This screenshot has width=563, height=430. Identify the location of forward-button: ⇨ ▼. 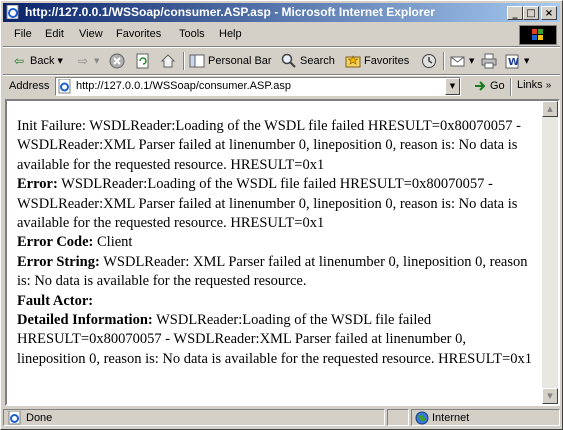
(87, 61).